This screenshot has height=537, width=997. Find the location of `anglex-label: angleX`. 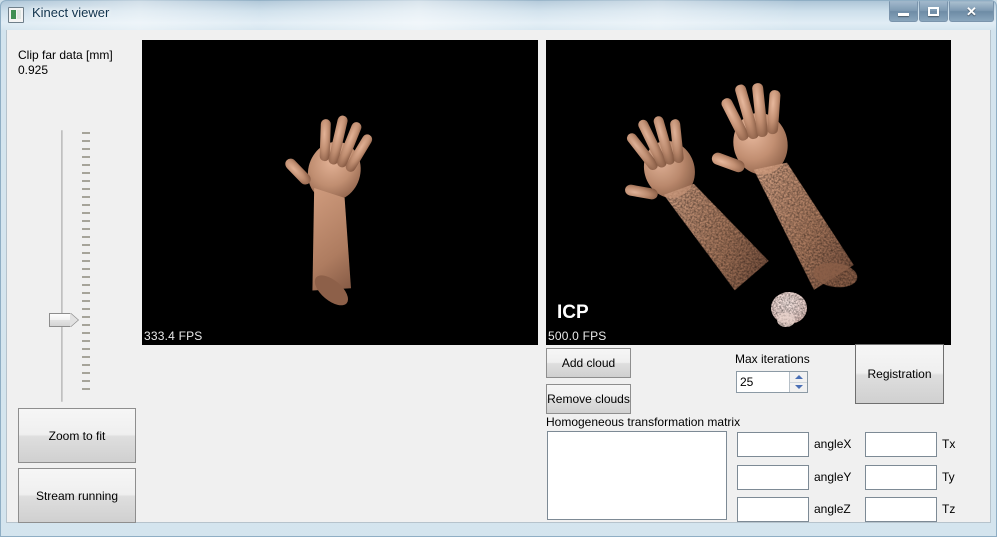

anglex-label: angleX is located at coordinates (833, 444).